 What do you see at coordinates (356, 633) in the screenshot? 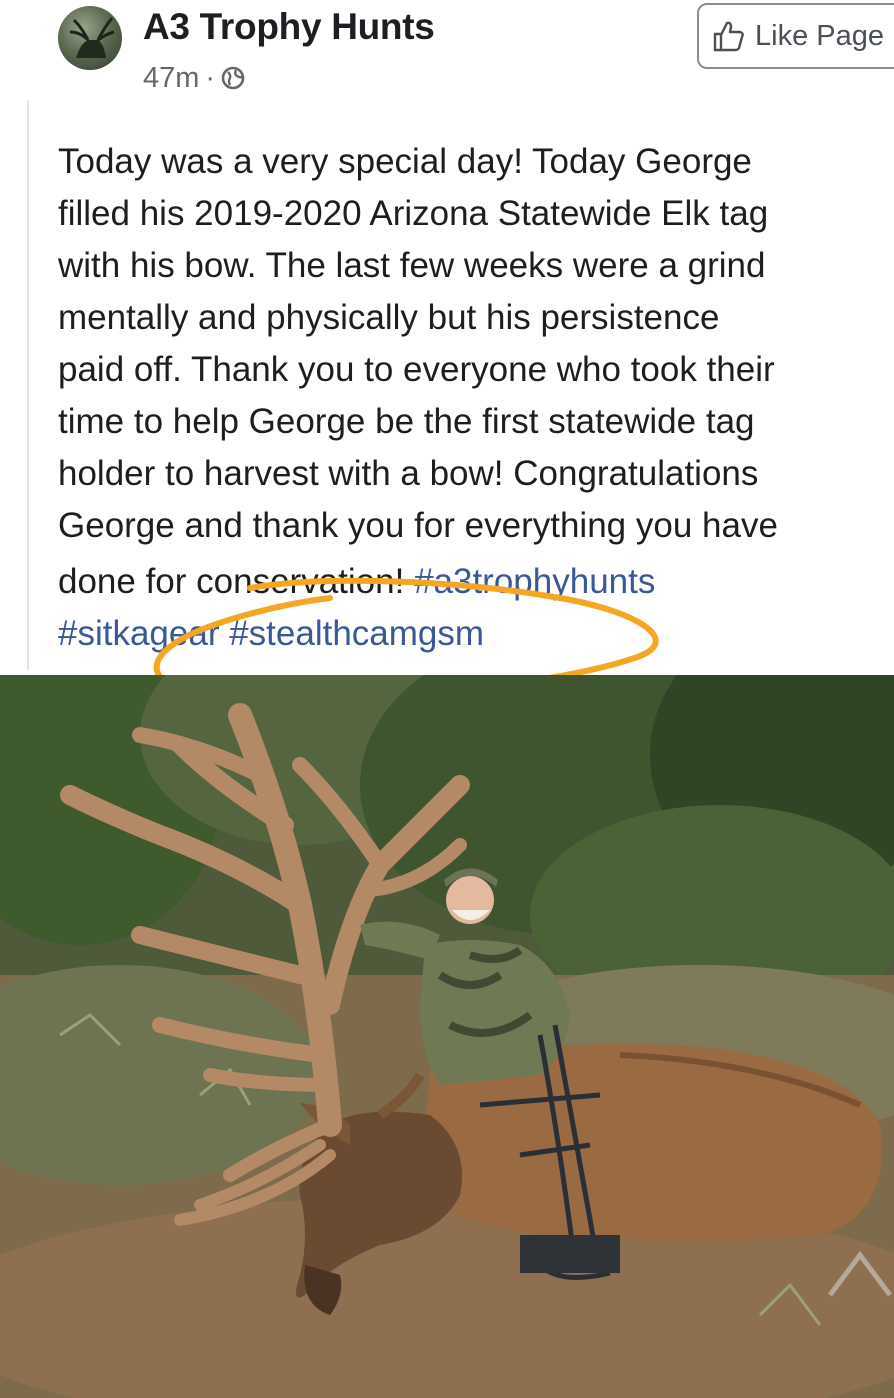
I see `hashtag-link: #stealthcamgsm` at bounding box center [356, 633].